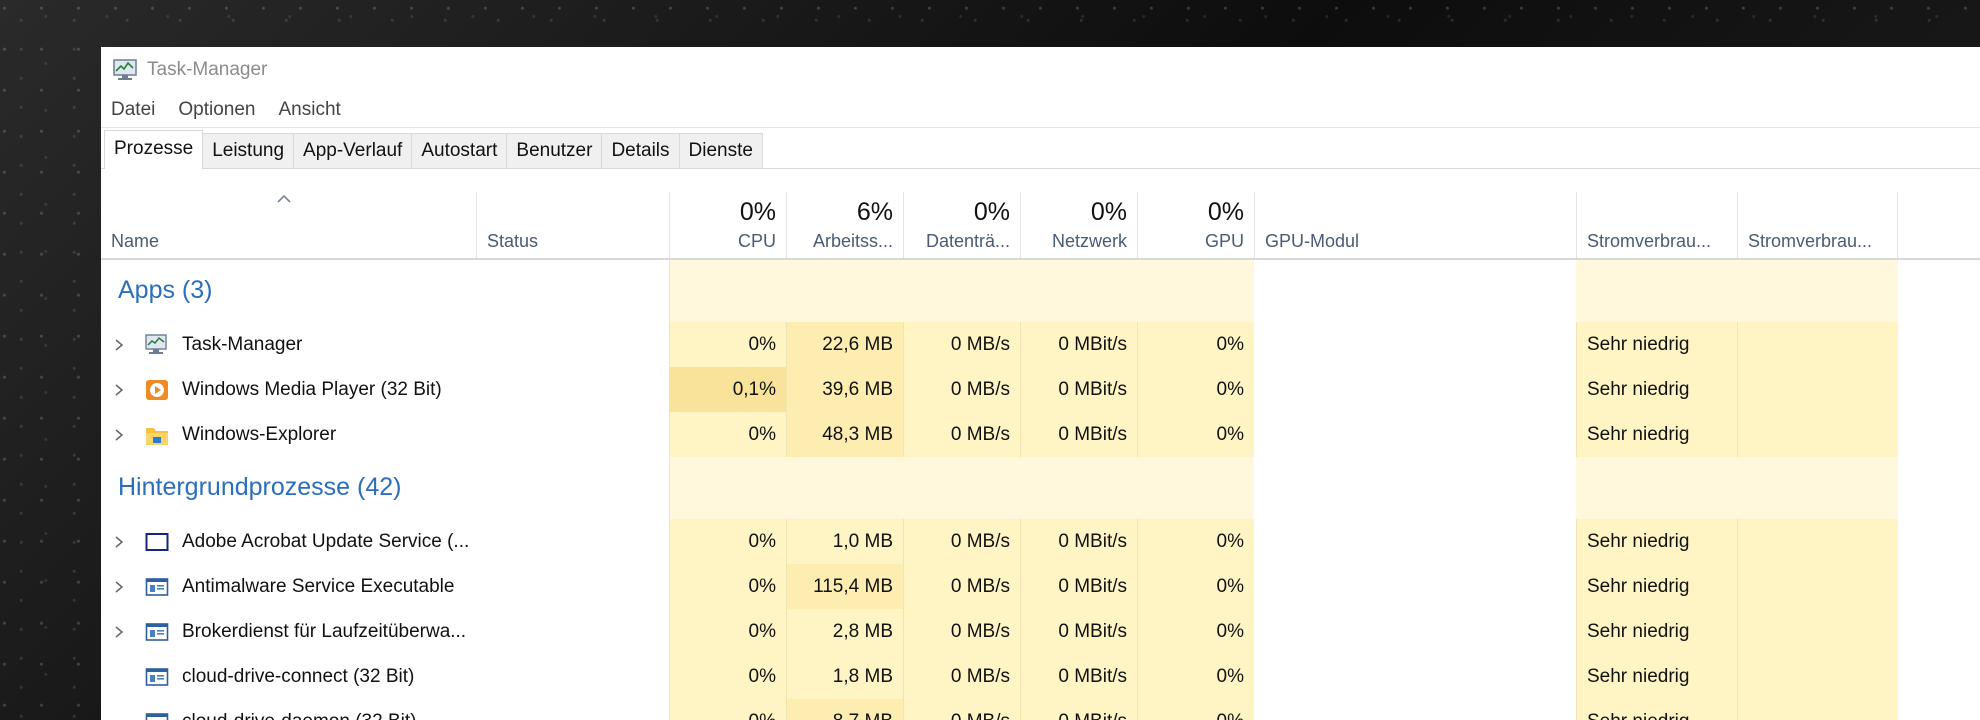 The width and height of the screenshot is (1980, 720). Describe the element at coordinates (844, 586) in the screenshot. I see `memory-cell: 115,4 MB` at that location.